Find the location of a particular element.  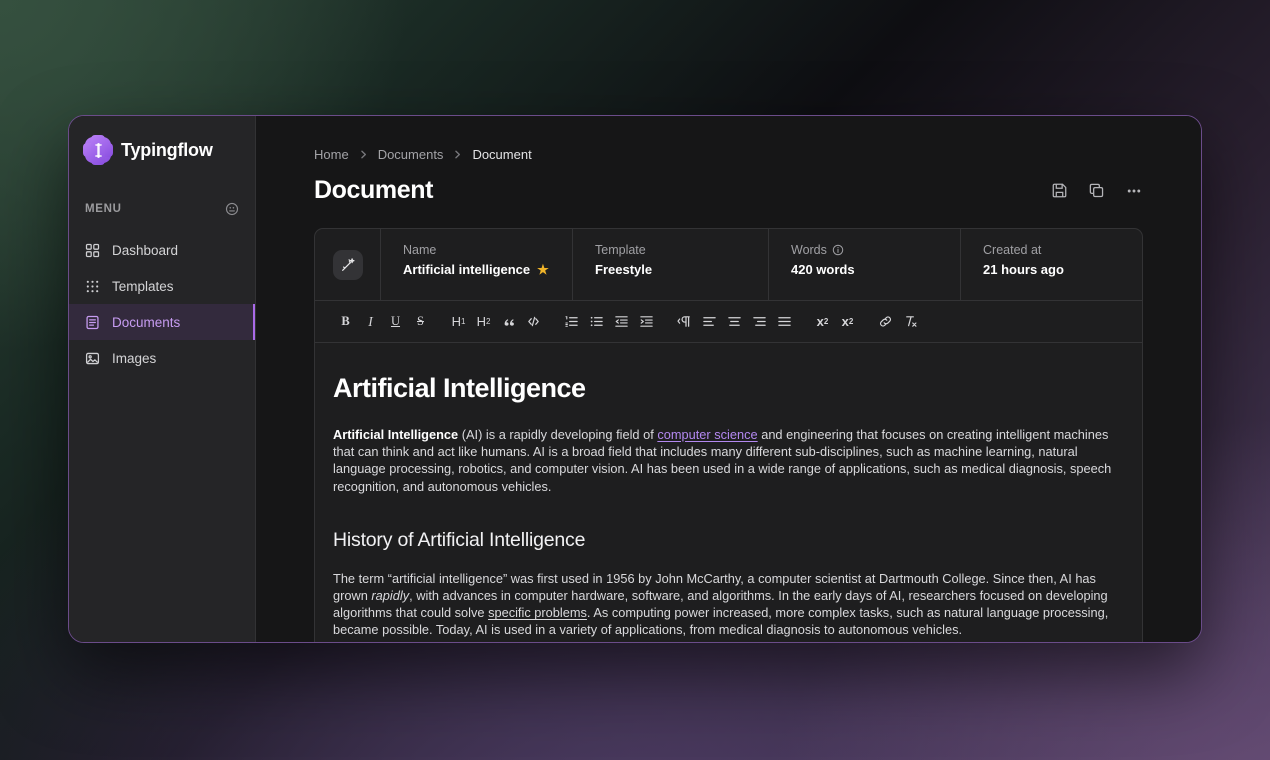

meta-label: Name is located at coordinates (420, 250).